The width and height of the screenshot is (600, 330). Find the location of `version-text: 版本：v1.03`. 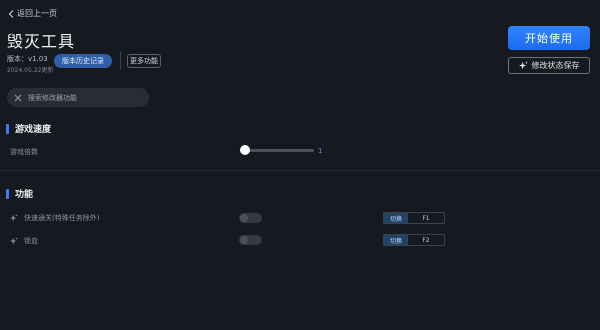

version-text: 版本：v1.03 is located at coordinates (27, 59).